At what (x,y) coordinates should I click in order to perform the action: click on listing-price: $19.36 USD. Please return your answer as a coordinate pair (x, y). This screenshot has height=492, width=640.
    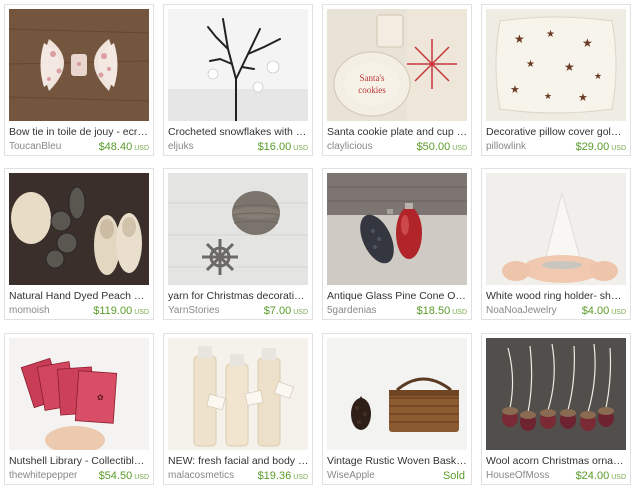
    Looking at the image, I should click on (282, 476).